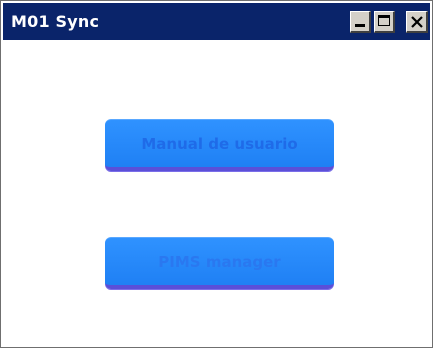 The image size is (433, 348). What do you see at coordinates (216, 21) in the screenshot?
I see `title-bar: M01 Sync` at bounding box center [216, 21].